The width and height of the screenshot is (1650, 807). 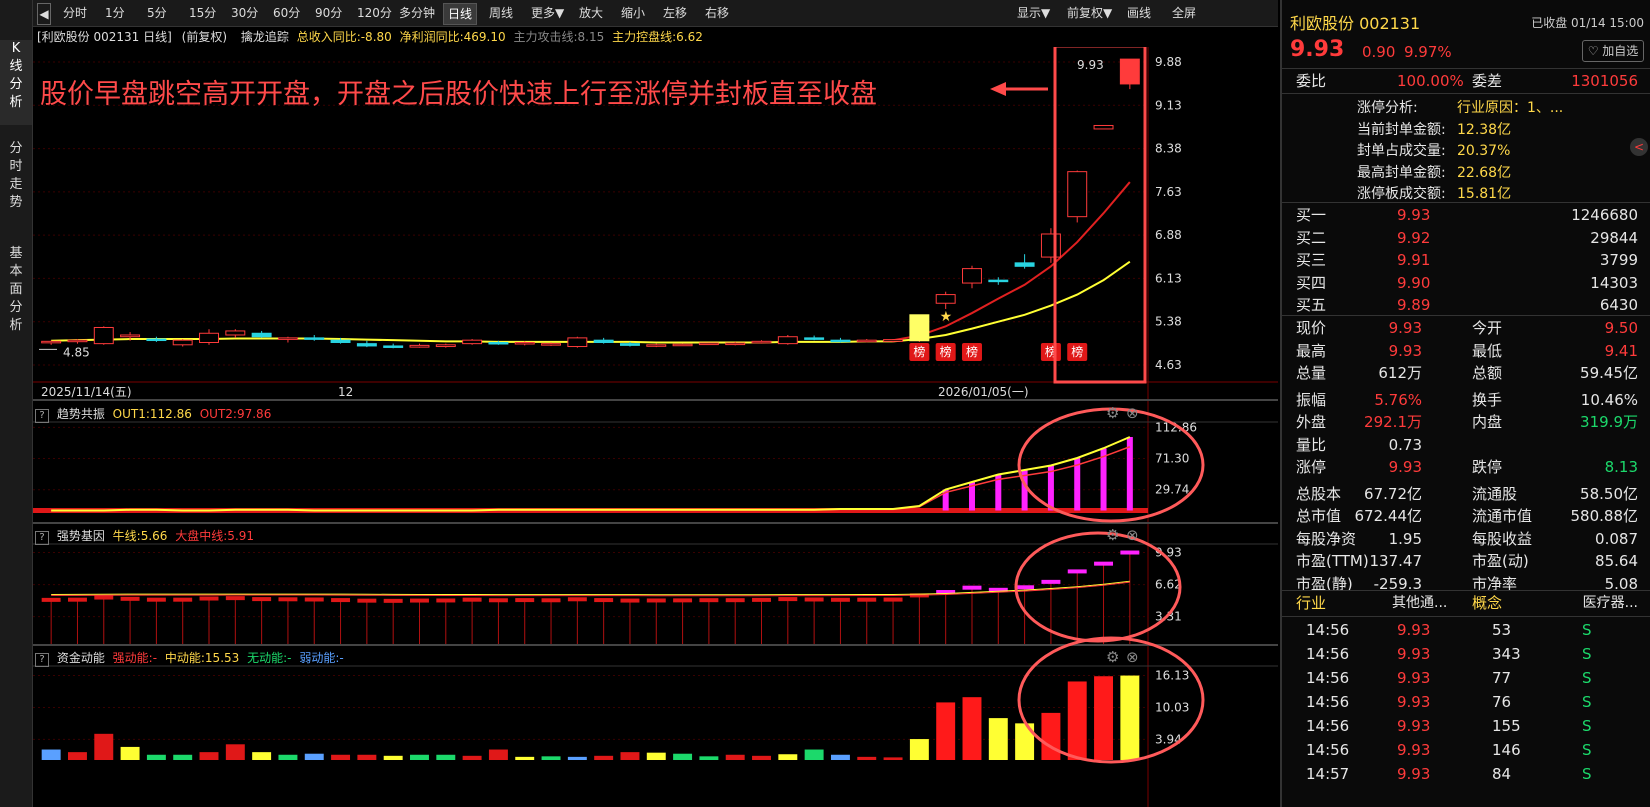 I want to click on market-status: 已收盘 01/14 15:00, so click(x=1587, y=23).